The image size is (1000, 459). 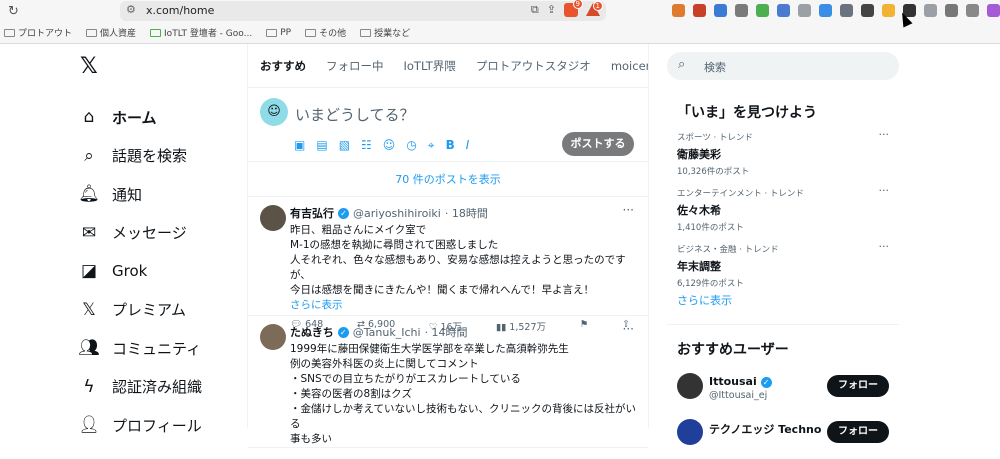 What do you see at coordinates (448, 179) in the screenshot?
I see `show-new-posts-link: 70 件のポストを表示` at bounding box center [448, 179].